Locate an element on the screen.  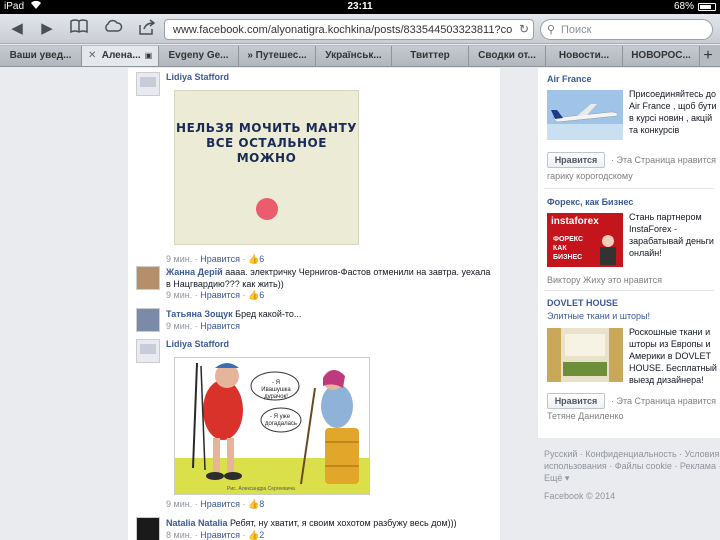
ad-social-context: Виктору Жиху это нравится is located at coordinates (604, 280).